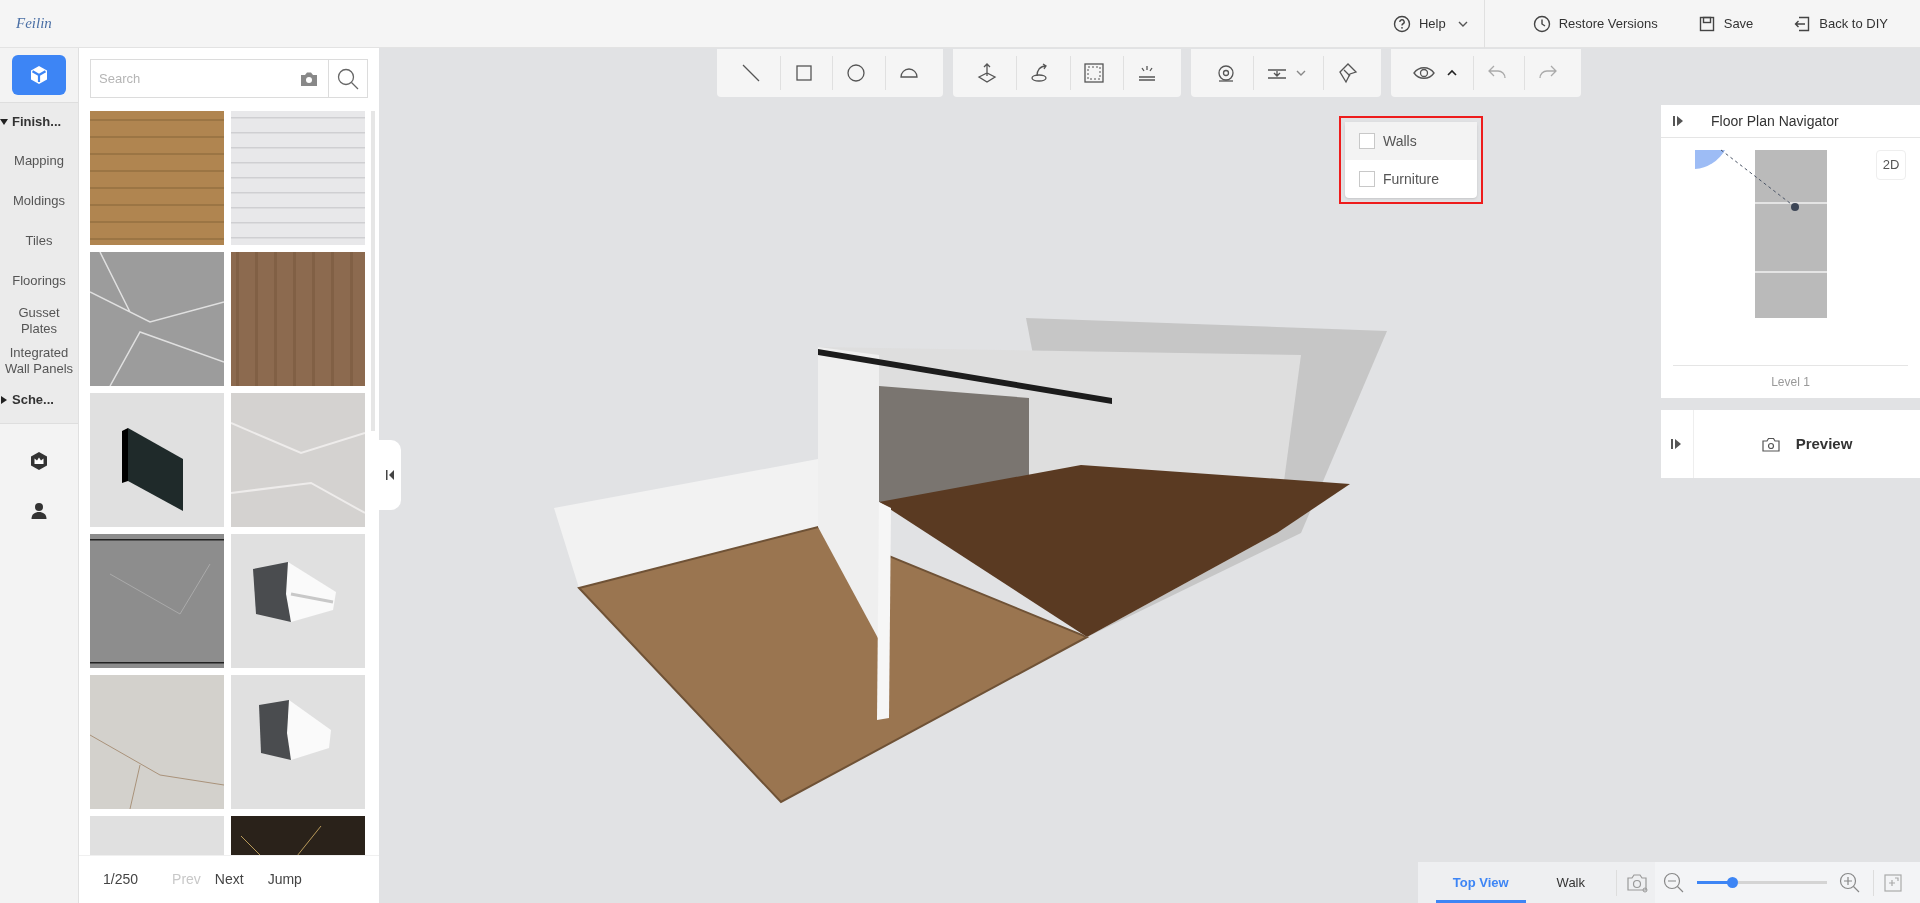  I want to click on category-item: Floorings, so click(39, 281).